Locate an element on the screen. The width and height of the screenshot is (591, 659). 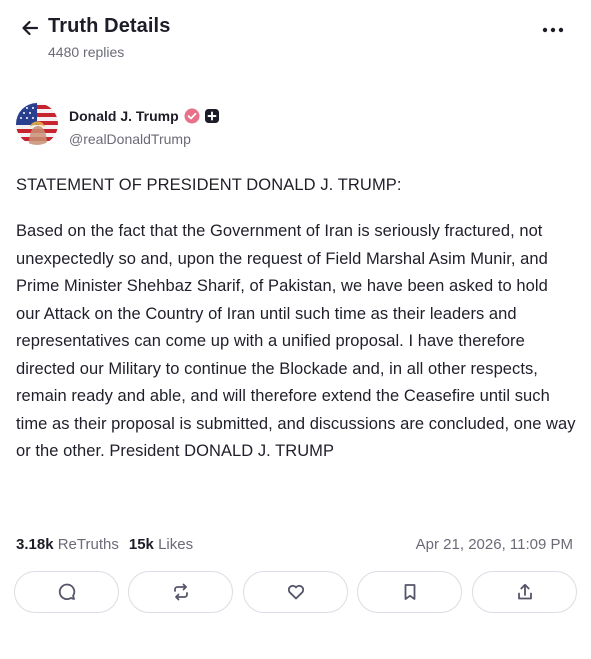
retruths-label: ReTruths is located at coordinates (88, 544).